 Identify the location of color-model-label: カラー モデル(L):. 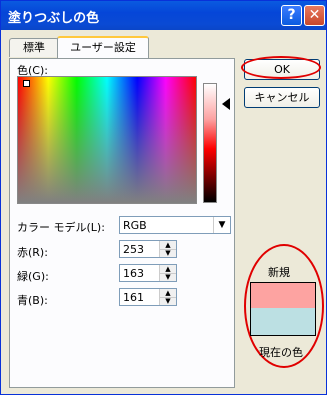
(61, 227).